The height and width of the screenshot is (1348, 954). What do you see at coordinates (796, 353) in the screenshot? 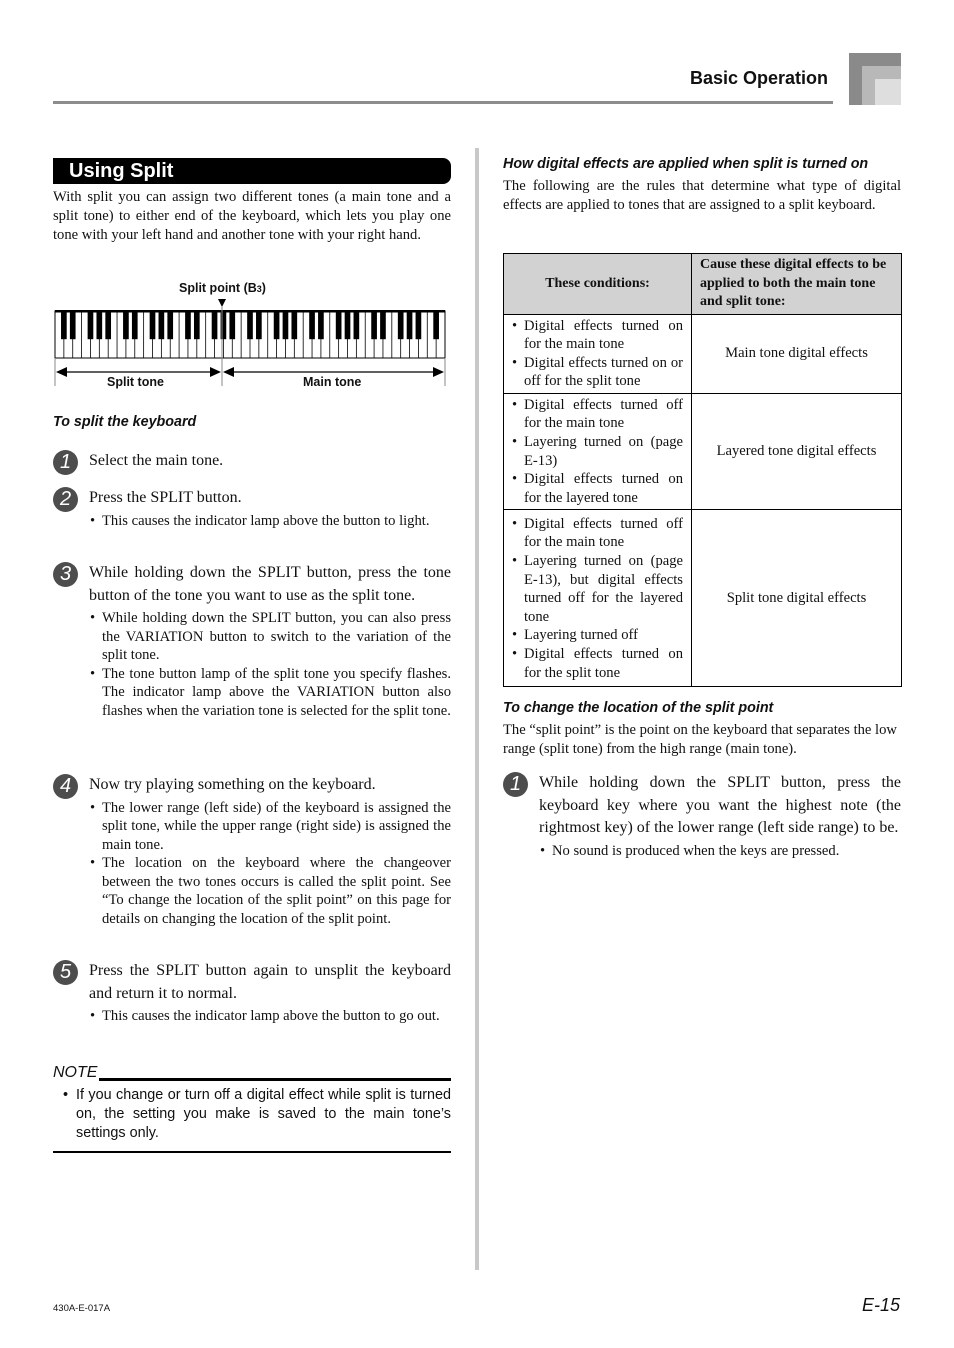
I see `effect-cell: Main tone digital effects` at bounding box center [796, 353].